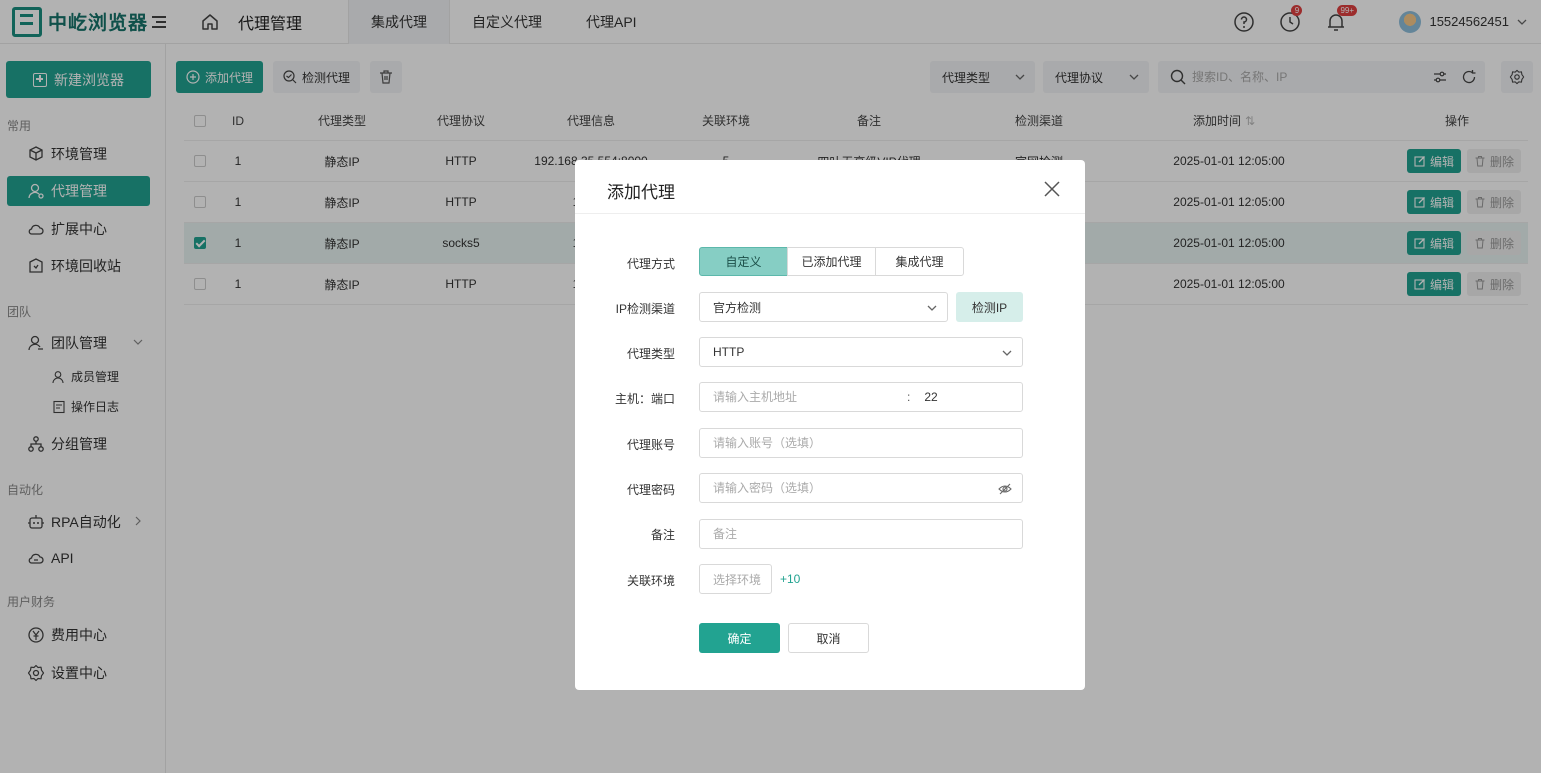  I want to click on mode-label: 代理方式, so click(650, 264).